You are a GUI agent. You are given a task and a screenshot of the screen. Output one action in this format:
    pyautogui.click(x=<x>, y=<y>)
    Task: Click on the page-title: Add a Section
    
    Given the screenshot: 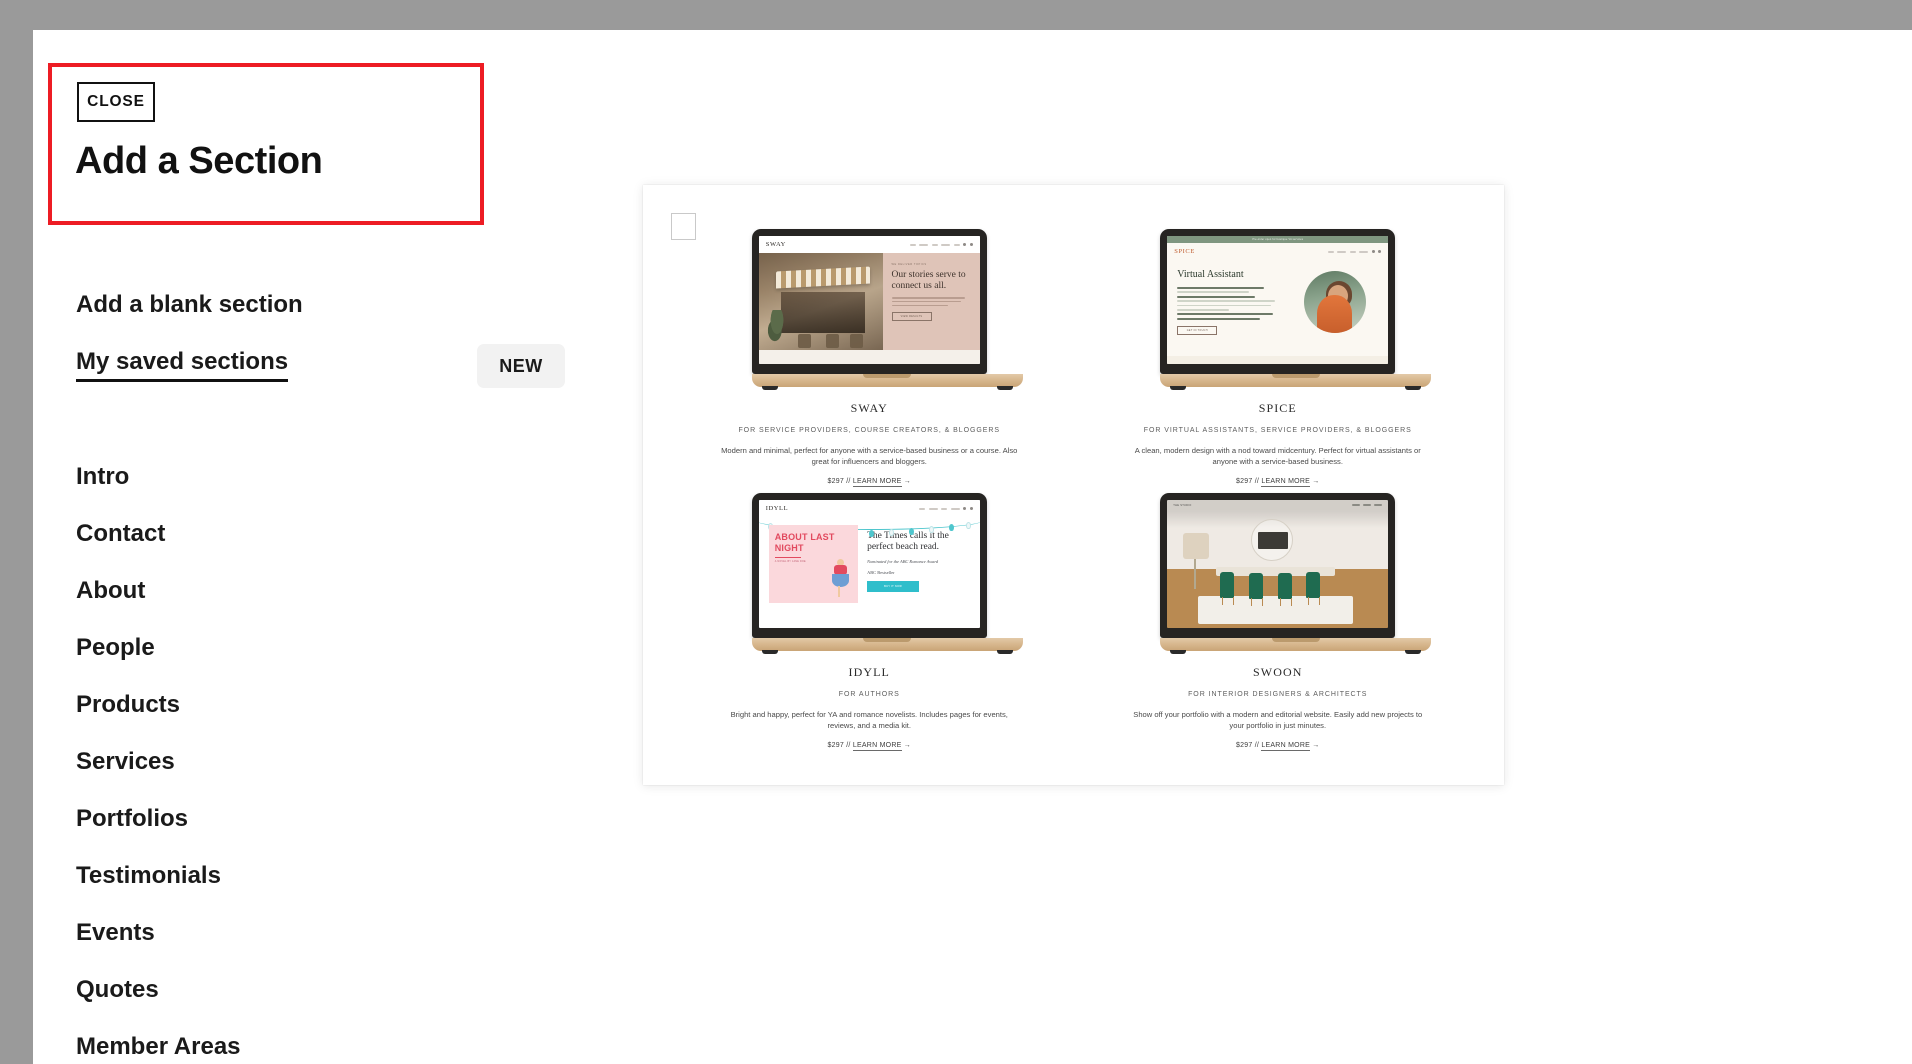 What is the action you would take?
    pyautogui.click(x=199, y=161)
    